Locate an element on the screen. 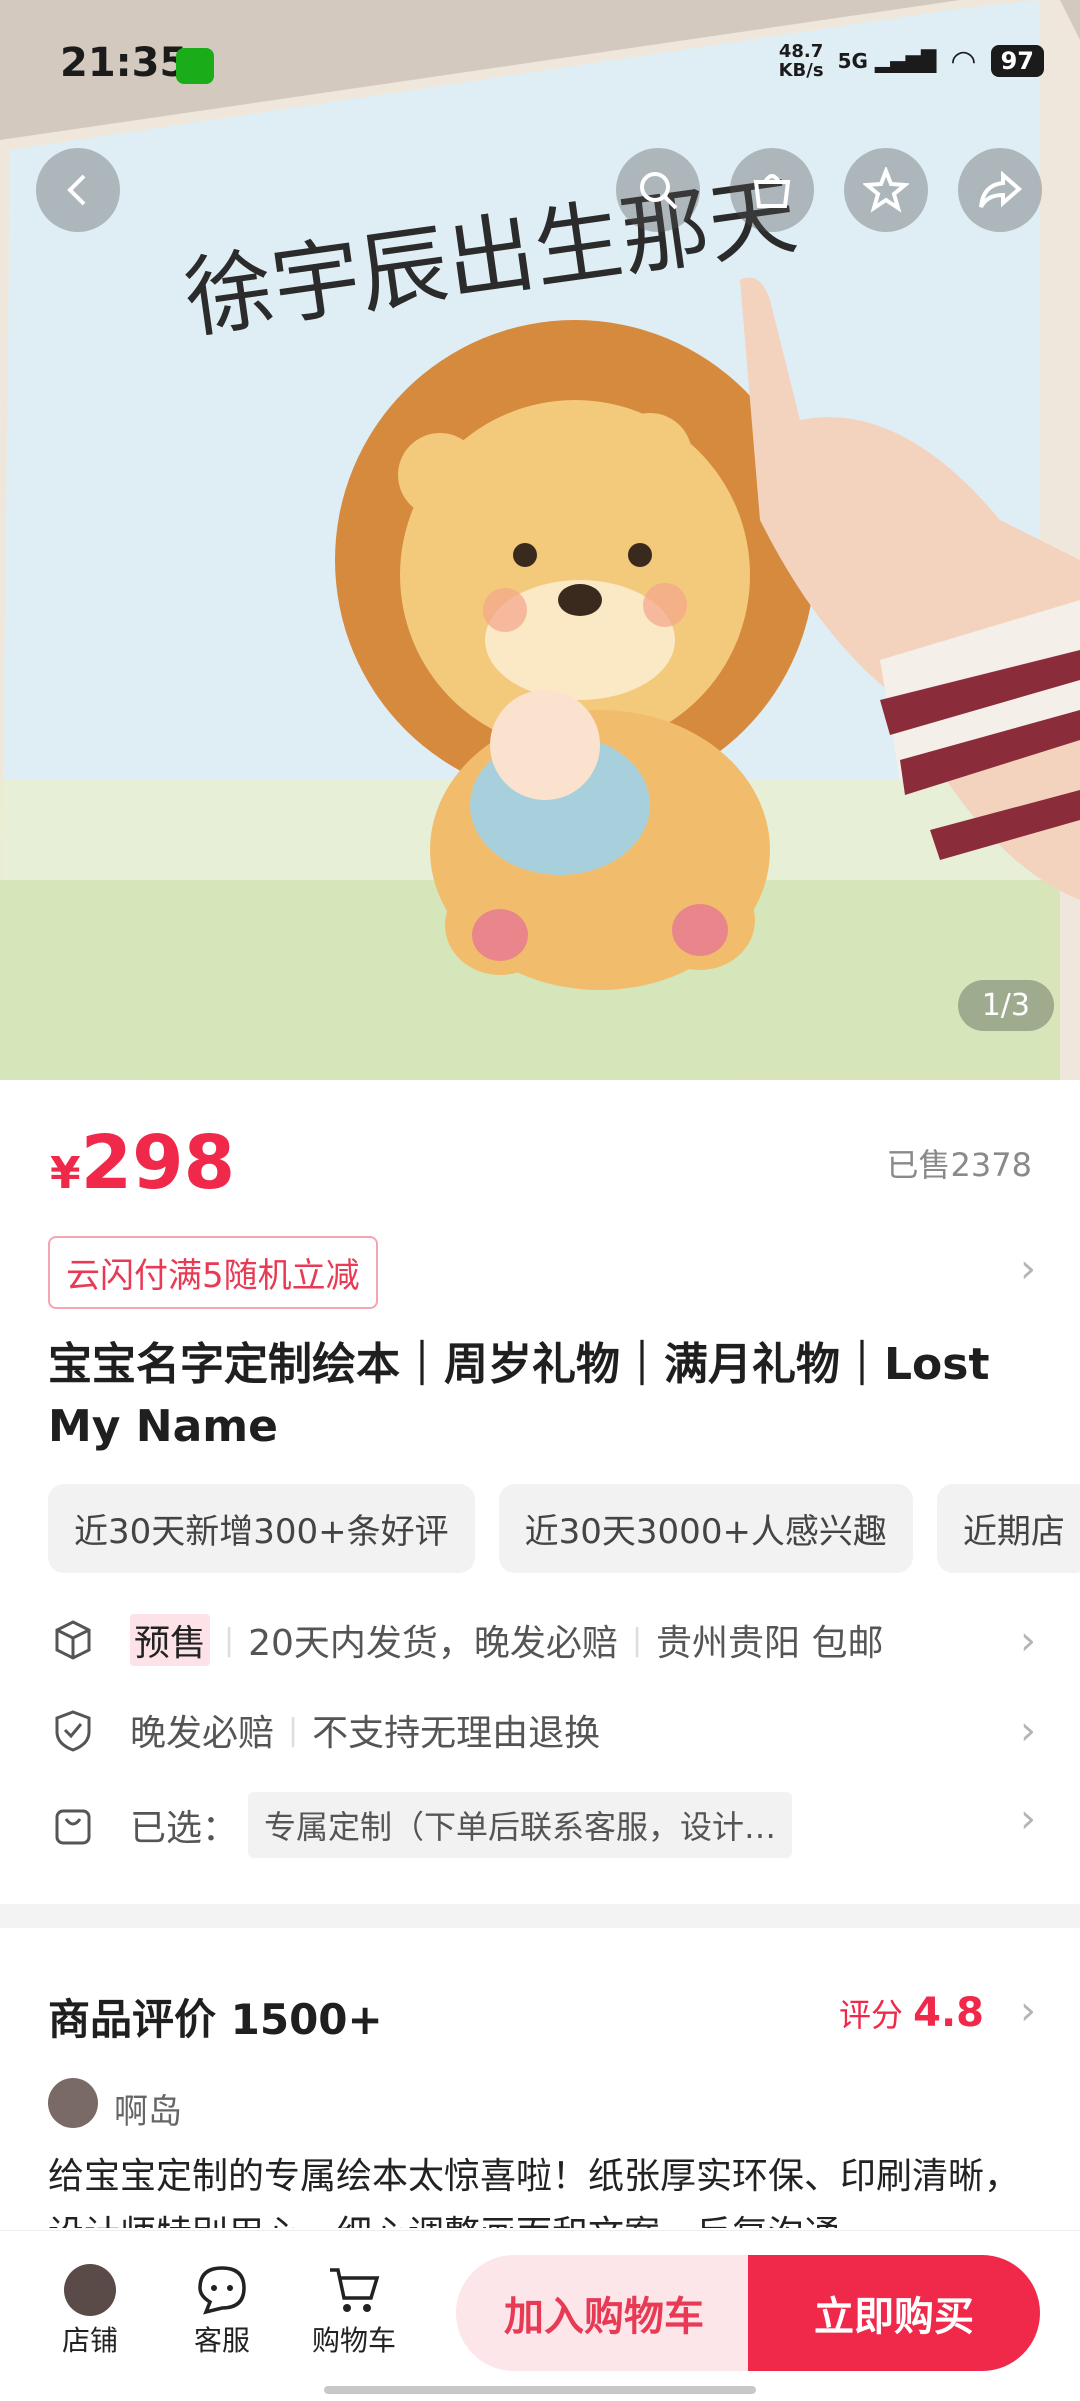  customer-service-button: 客服 is located at coordinates (222, 2310).